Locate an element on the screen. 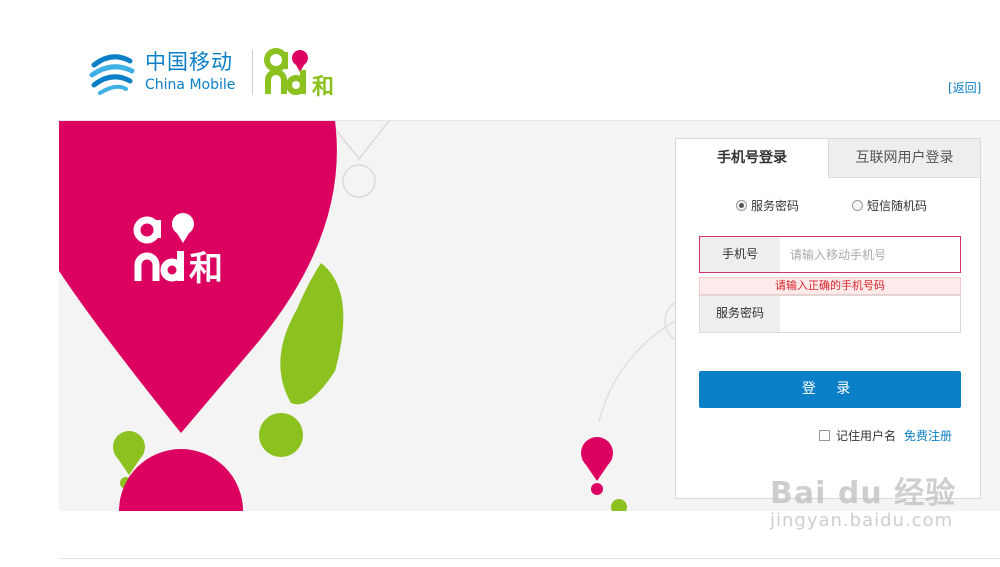 Image resolution: width=1000 pixels, height=567 pixels. china-mobile-wordmark: 中国移动 China Mobile is located at coordinates (190, 72).